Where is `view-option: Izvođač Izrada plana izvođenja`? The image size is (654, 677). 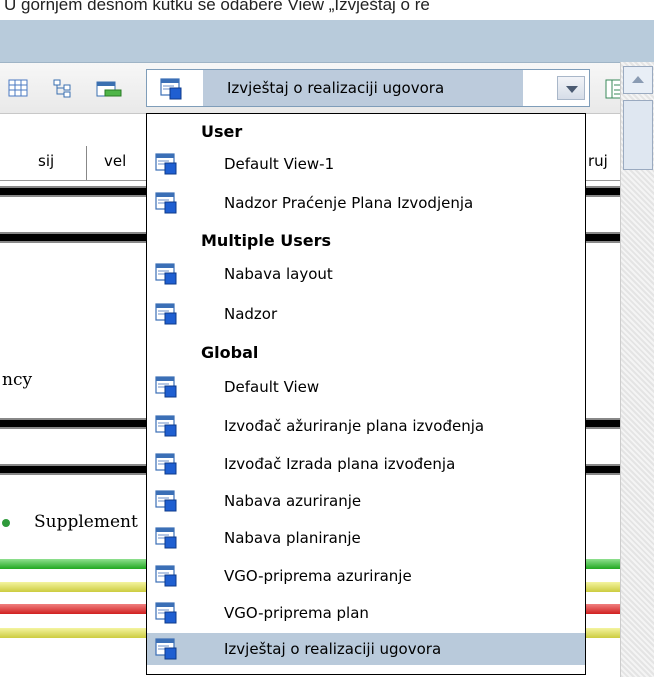 view-option: Izvođač Izrada plana izvođenja is located at coordinates (366, 464).